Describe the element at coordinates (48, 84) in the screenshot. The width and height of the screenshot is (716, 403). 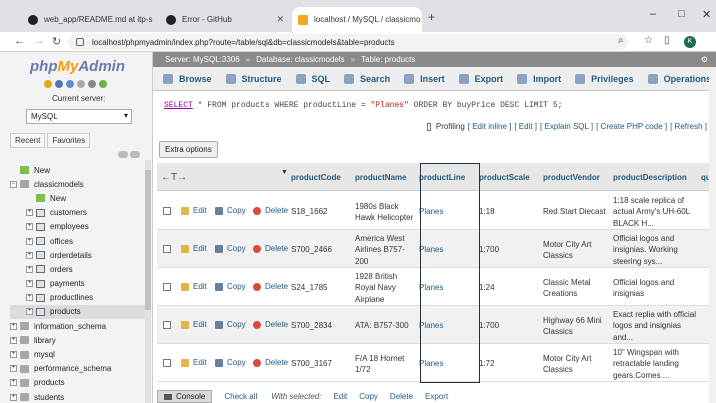
I see `home-icon` at that location.